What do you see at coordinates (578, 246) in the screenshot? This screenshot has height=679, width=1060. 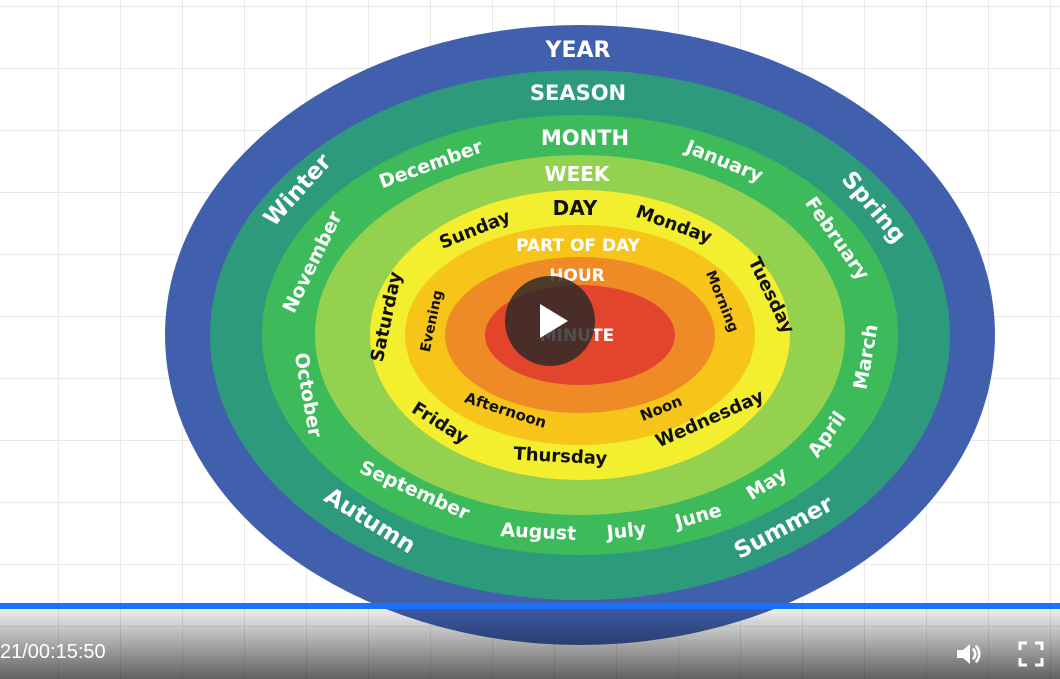 I see `label-part-of-day: PART OF DAY` at bounding box center [578, 246].